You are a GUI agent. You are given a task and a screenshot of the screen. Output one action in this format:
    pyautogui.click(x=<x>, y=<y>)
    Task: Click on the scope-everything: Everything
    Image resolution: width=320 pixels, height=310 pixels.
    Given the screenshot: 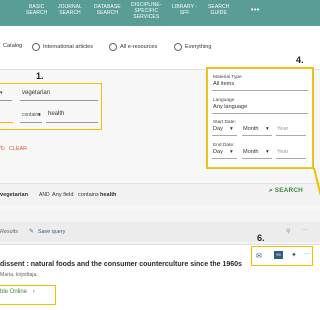 What is the action you would take?
    pyautogui.click(x=192, y=47)
    